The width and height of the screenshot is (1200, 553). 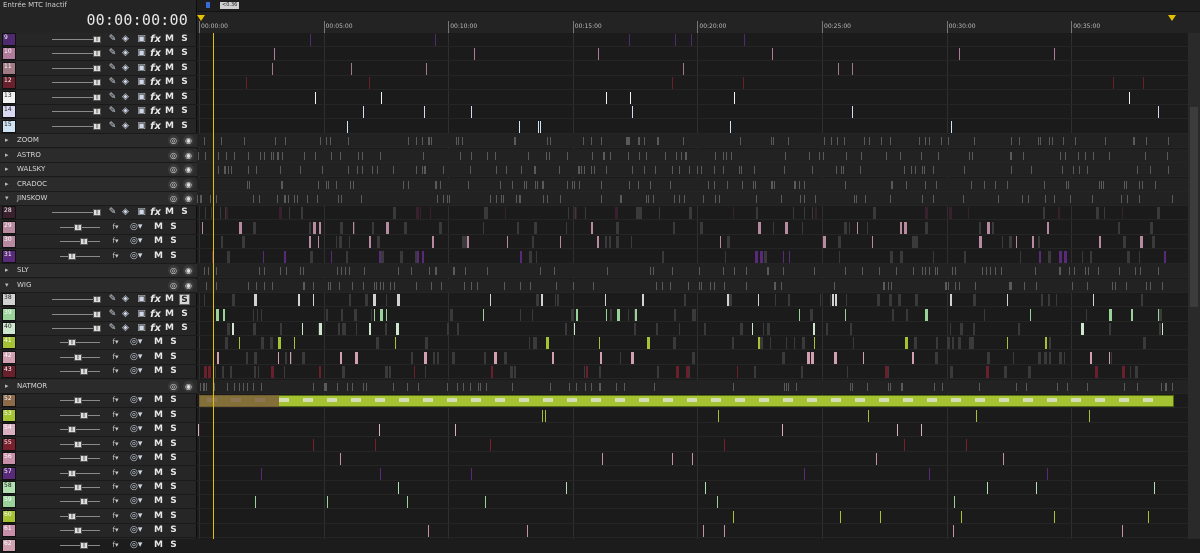 What do you see at coordinates (98, 242) in the screenshot?
I see `track-row: 30||f▾◎▾MS` at bounding box center [98, 242].